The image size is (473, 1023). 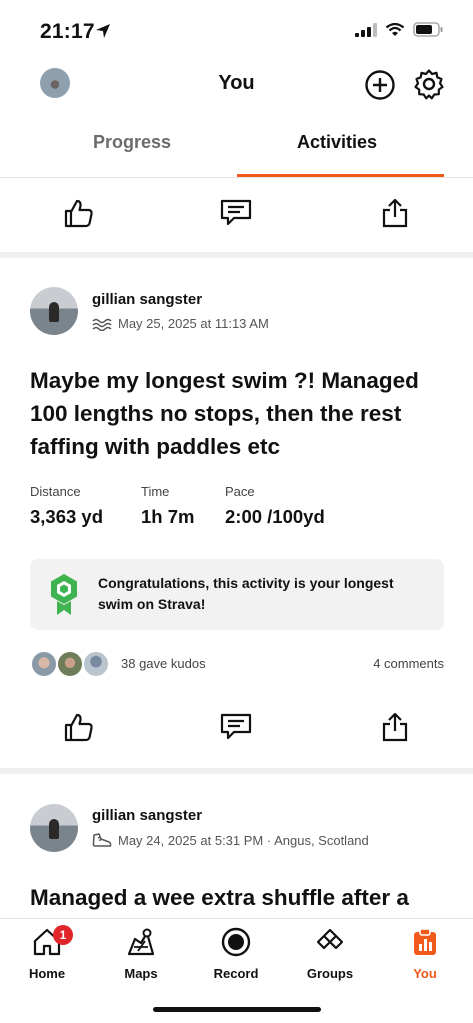 What do you see at coordinates (366, 29) in the screenshot?
I see `signal-icon` at bounding box center [366, 29].